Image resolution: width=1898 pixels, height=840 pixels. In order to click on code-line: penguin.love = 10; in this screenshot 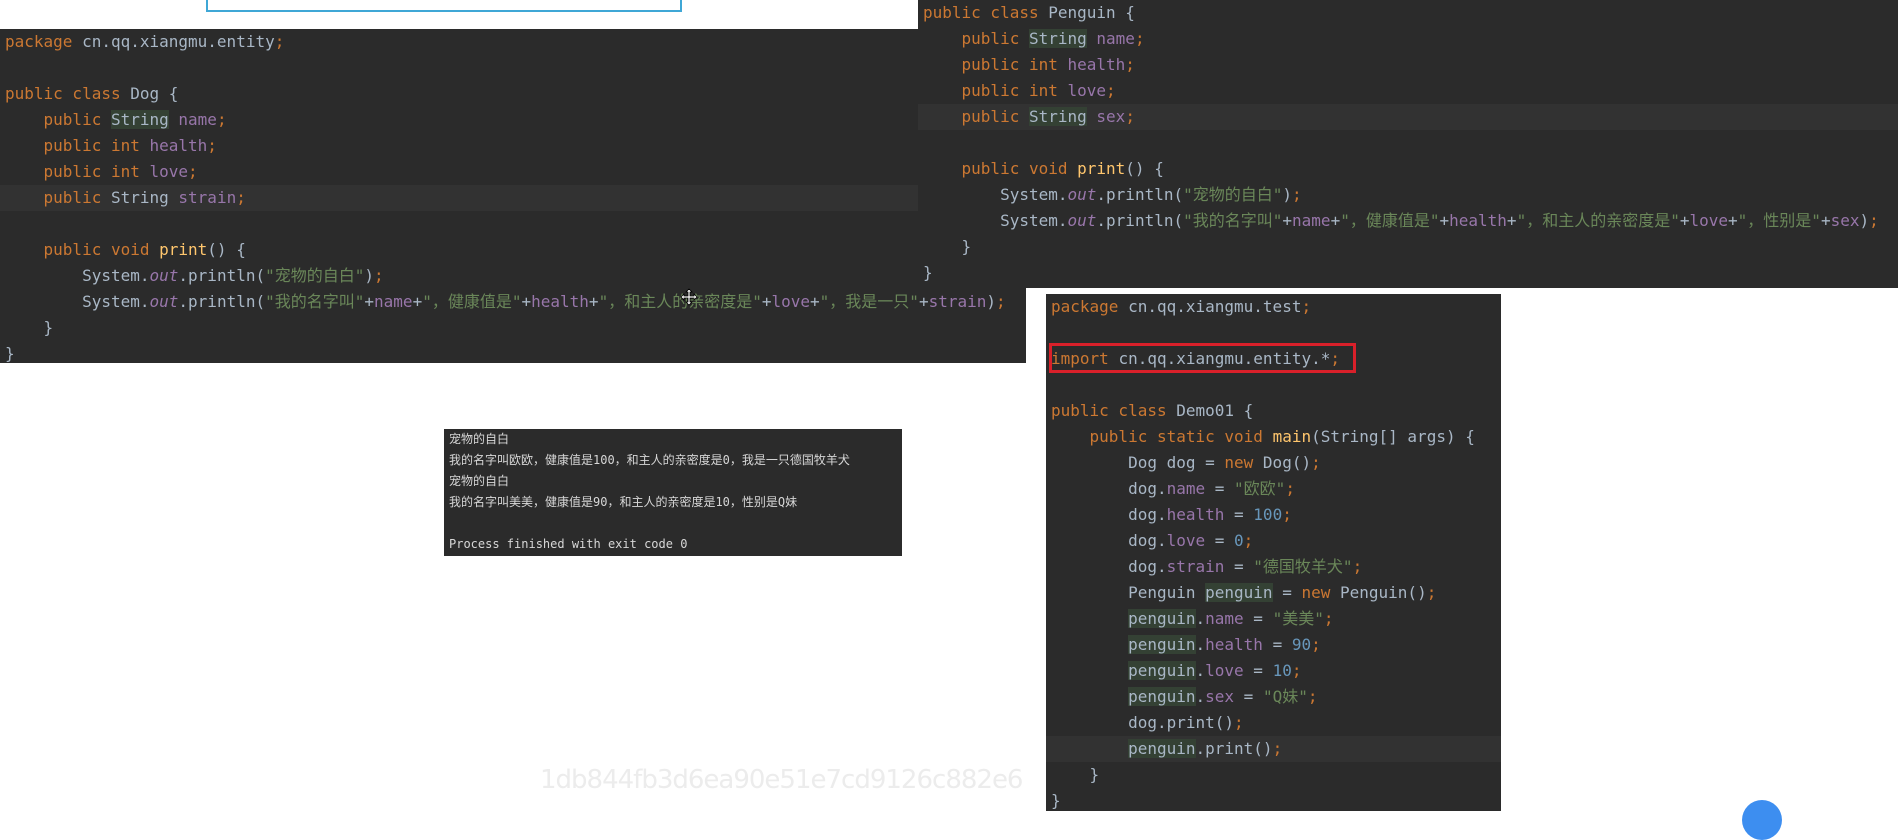, I will do `click(1273, 671)`.